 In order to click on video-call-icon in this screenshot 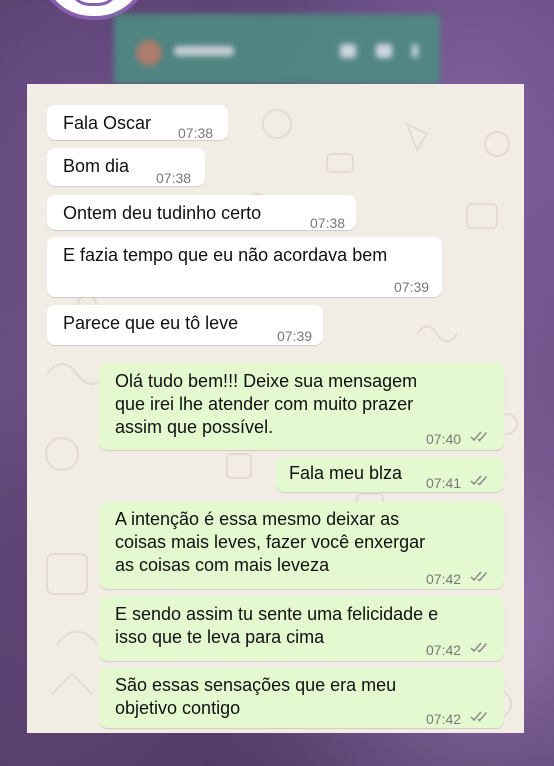, I will do `click(348, 51)`.